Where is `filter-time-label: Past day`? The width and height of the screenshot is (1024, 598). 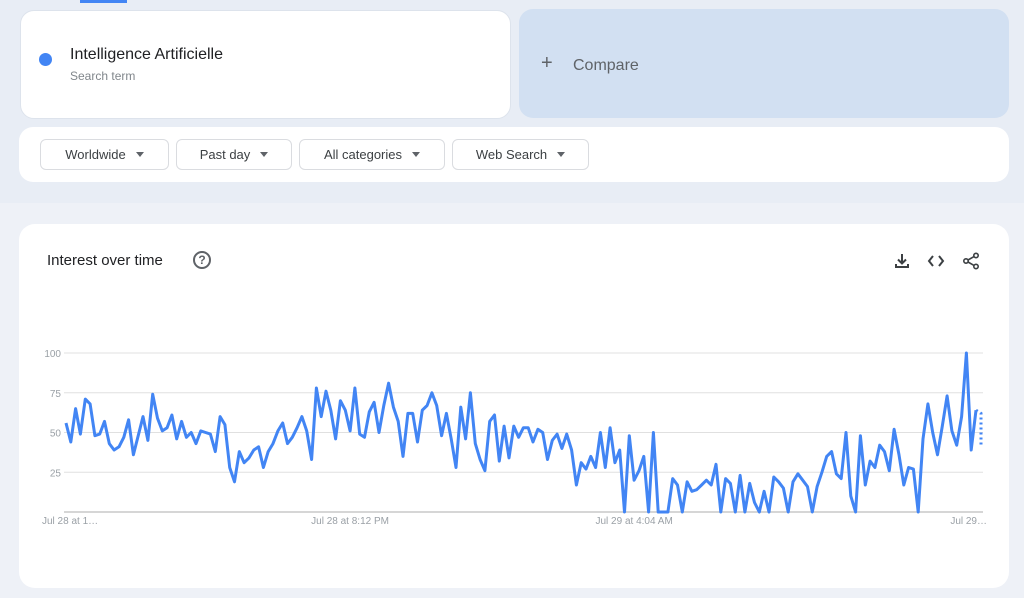 filter-time-label: Past day is located at coordinates (225, 154).